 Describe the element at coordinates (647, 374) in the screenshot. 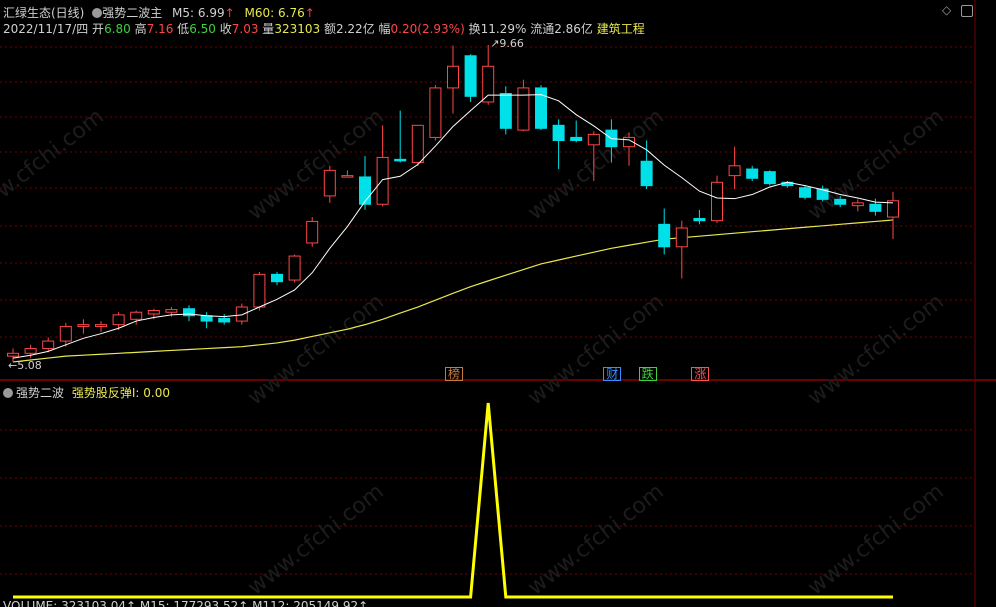

I see `event-marker: 跌` at that location.